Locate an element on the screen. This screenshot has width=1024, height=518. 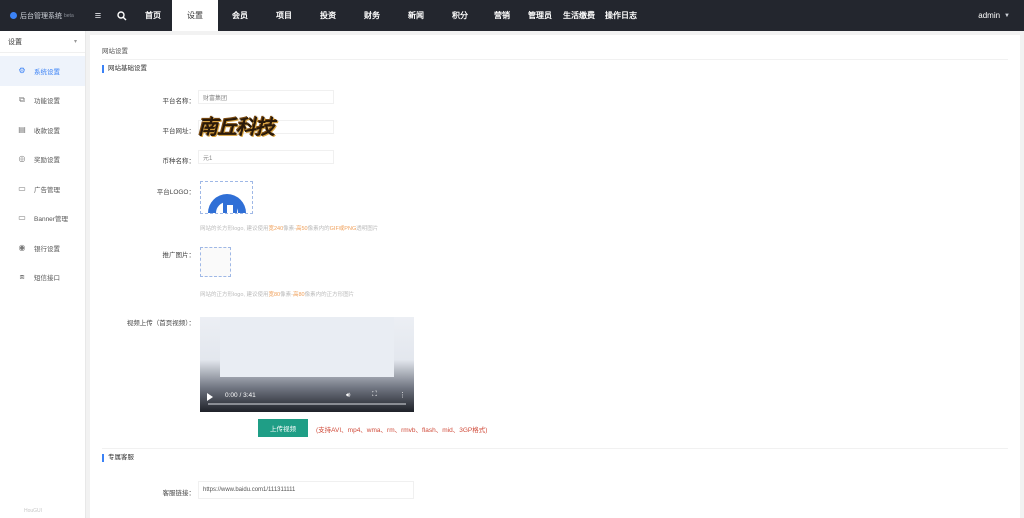
video-player: 0:00 / 3:41 🔊︎ ⛶ ⋮ is located at coordinates (307, 364).